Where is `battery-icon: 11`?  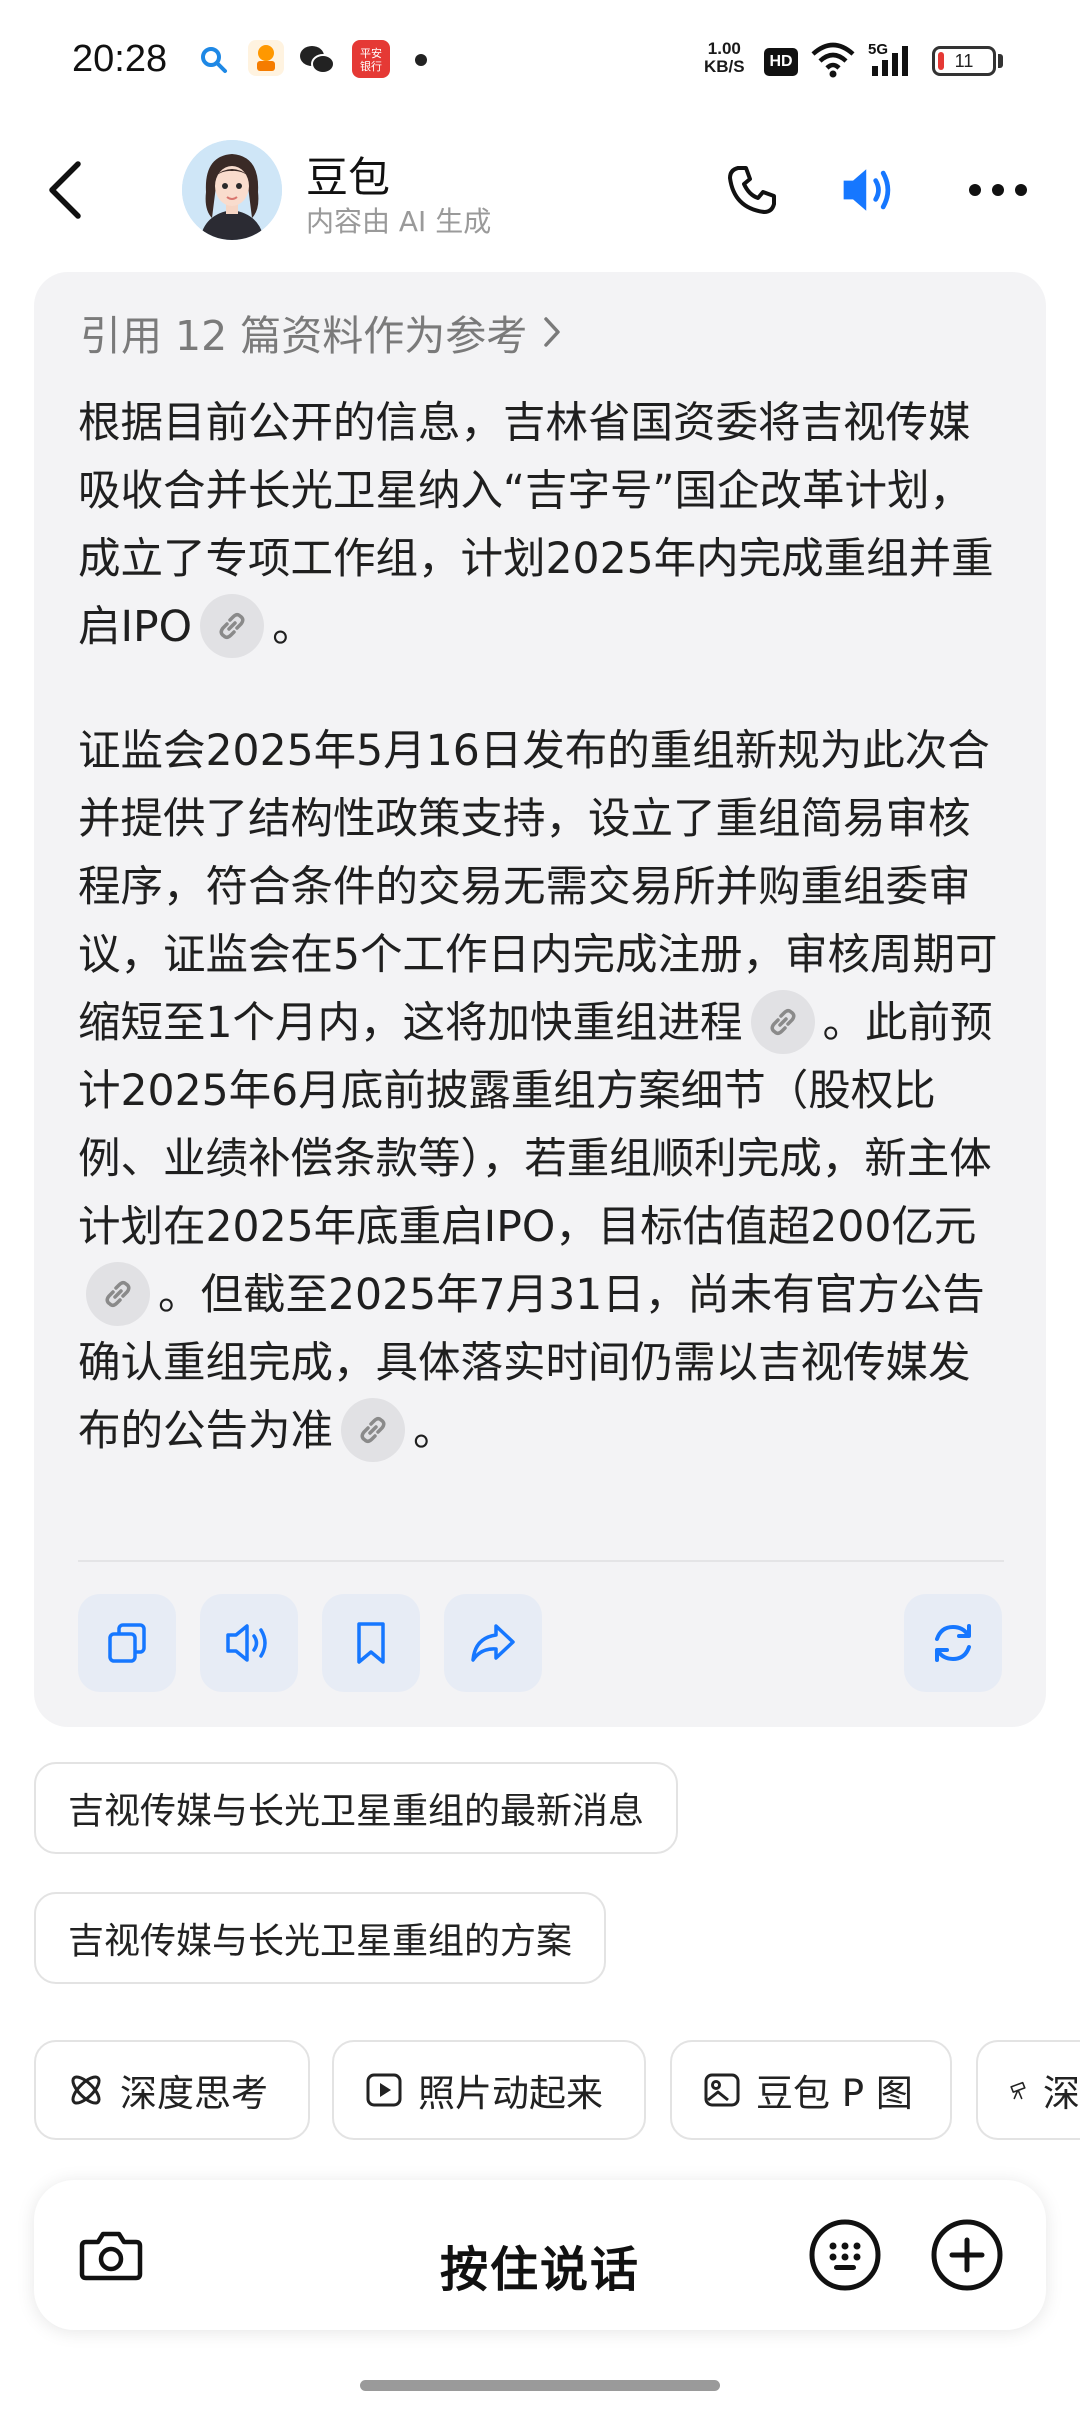 battery-icon: 11 is located at coordinates (964, 61).